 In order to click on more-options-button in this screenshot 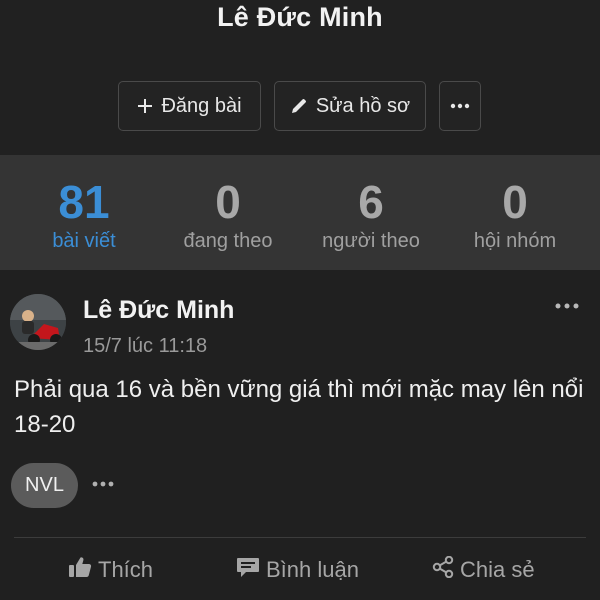, I will do `click(460, 106)`.